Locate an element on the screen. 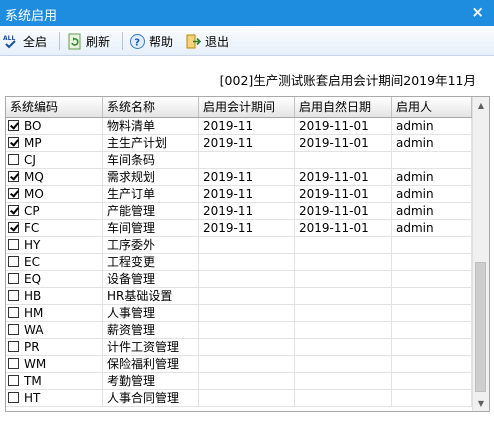  table-row: HT 人事合同管理 is located at coordinates (239, 398).